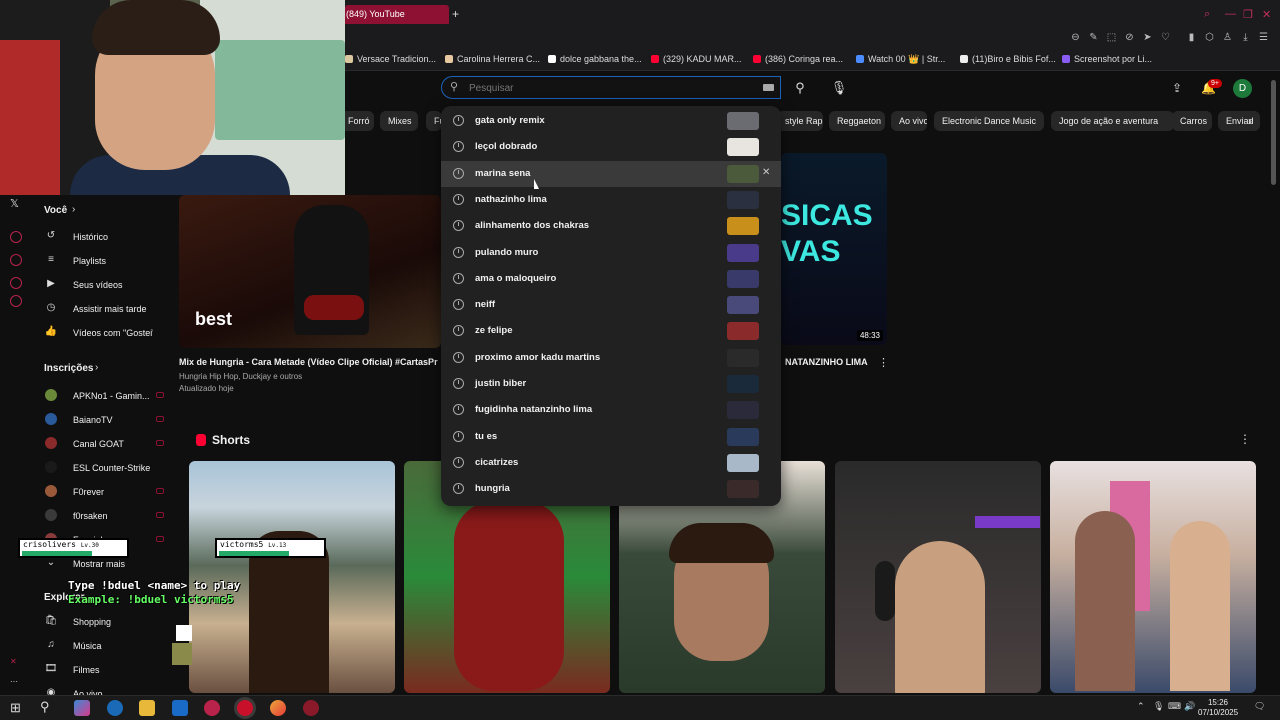 This screenshot has height=720, width=1280. I want to click on chip: Ao vivo, so click(909, 121).